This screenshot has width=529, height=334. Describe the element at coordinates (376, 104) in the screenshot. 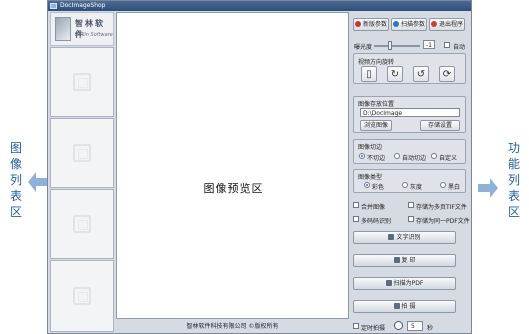

I see `storage-title: 图像存放位置` at that location.